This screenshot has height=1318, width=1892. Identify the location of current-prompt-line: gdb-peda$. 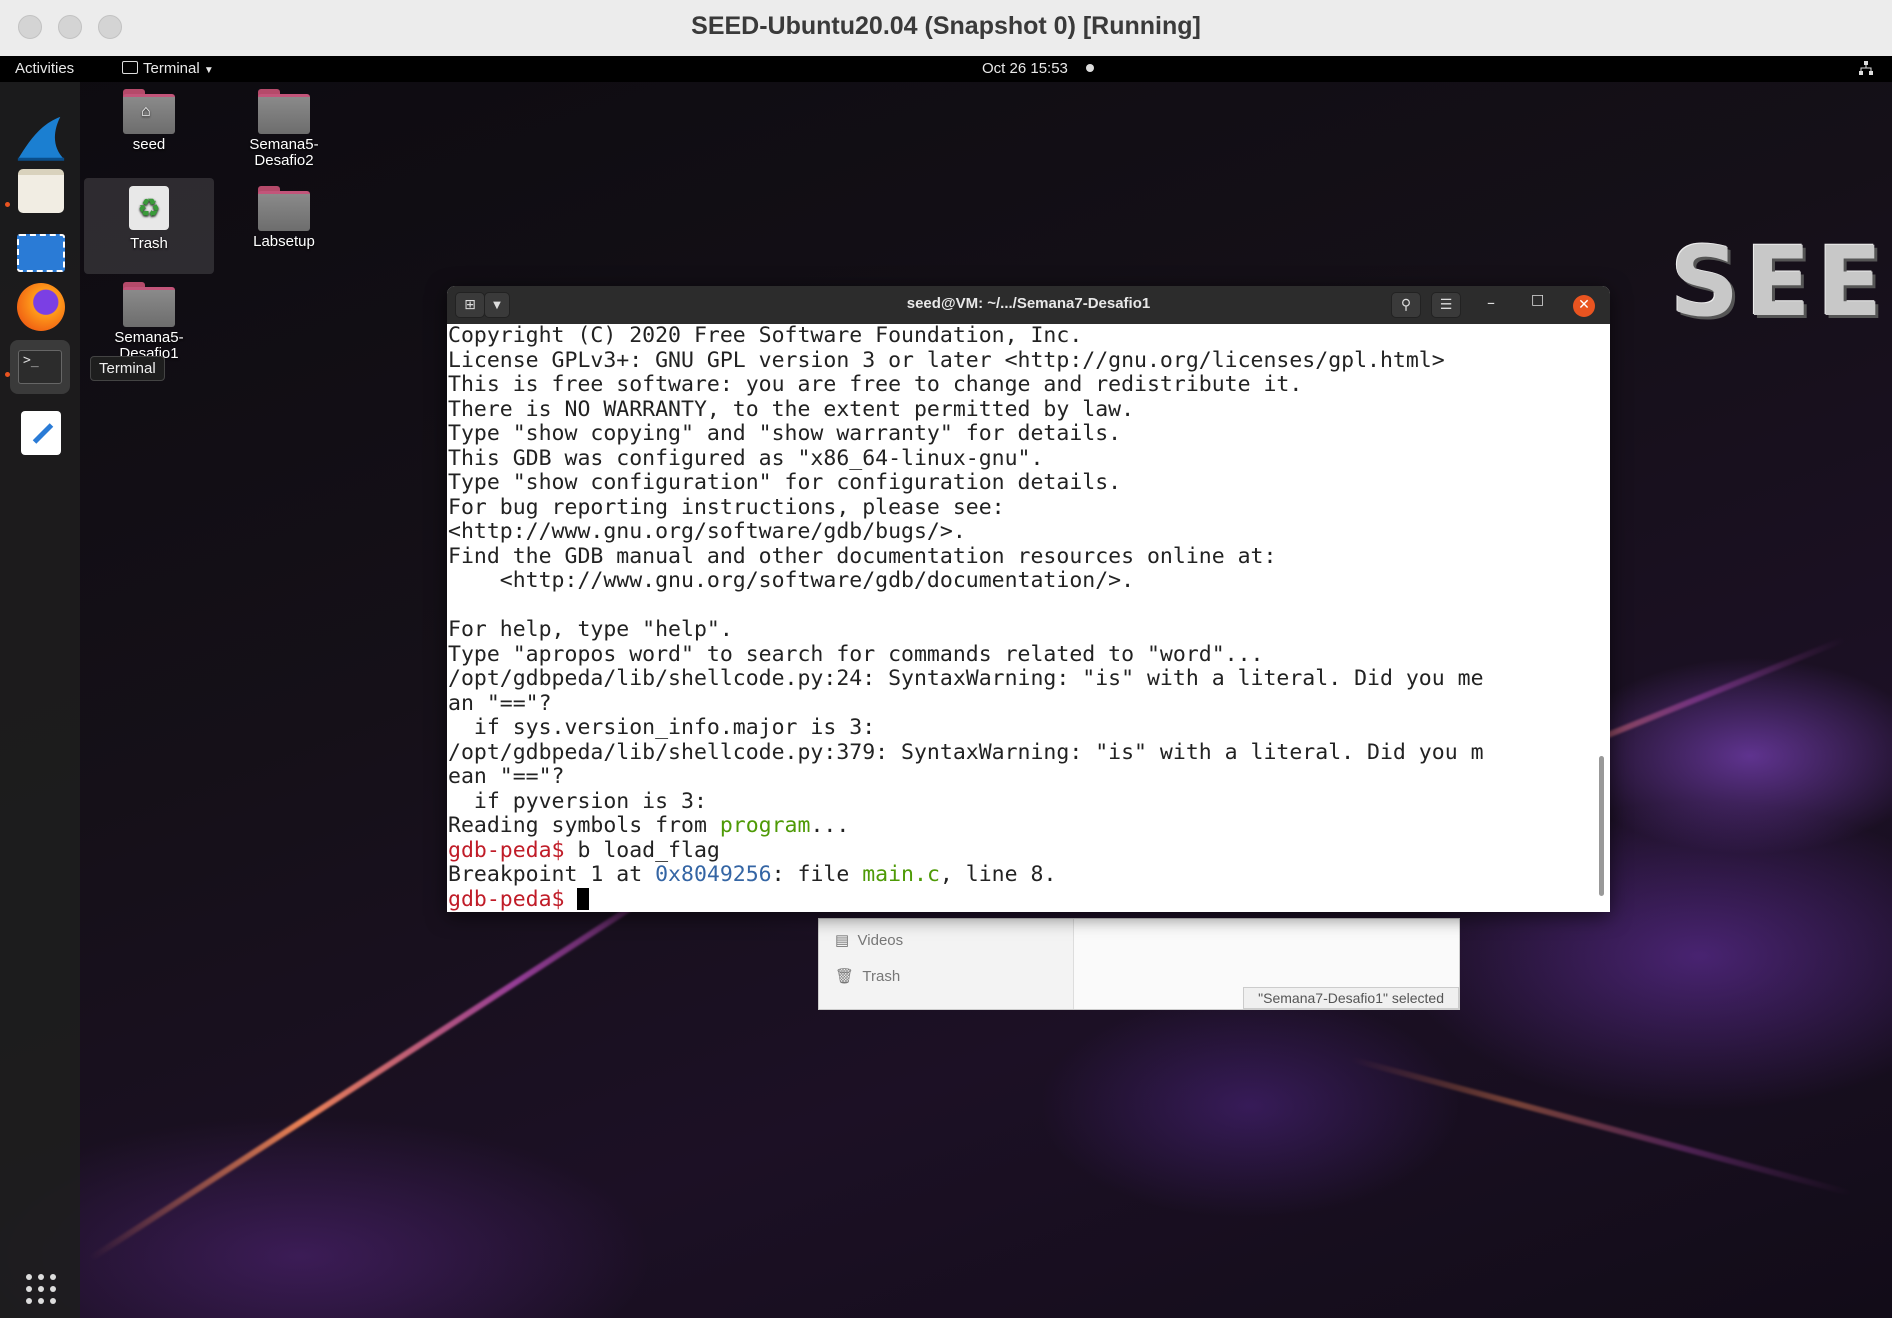
(519, 899).